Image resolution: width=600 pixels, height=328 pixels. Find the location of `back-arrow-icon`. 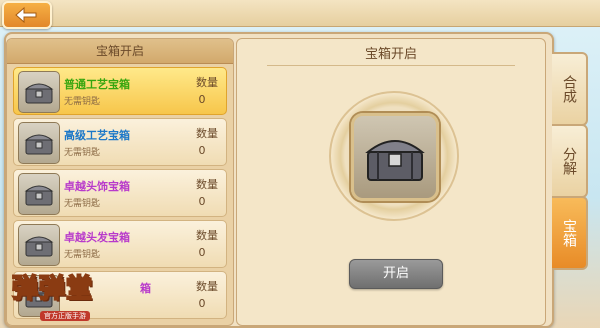

back-arrow-icon is located at coordinates (26, 15).